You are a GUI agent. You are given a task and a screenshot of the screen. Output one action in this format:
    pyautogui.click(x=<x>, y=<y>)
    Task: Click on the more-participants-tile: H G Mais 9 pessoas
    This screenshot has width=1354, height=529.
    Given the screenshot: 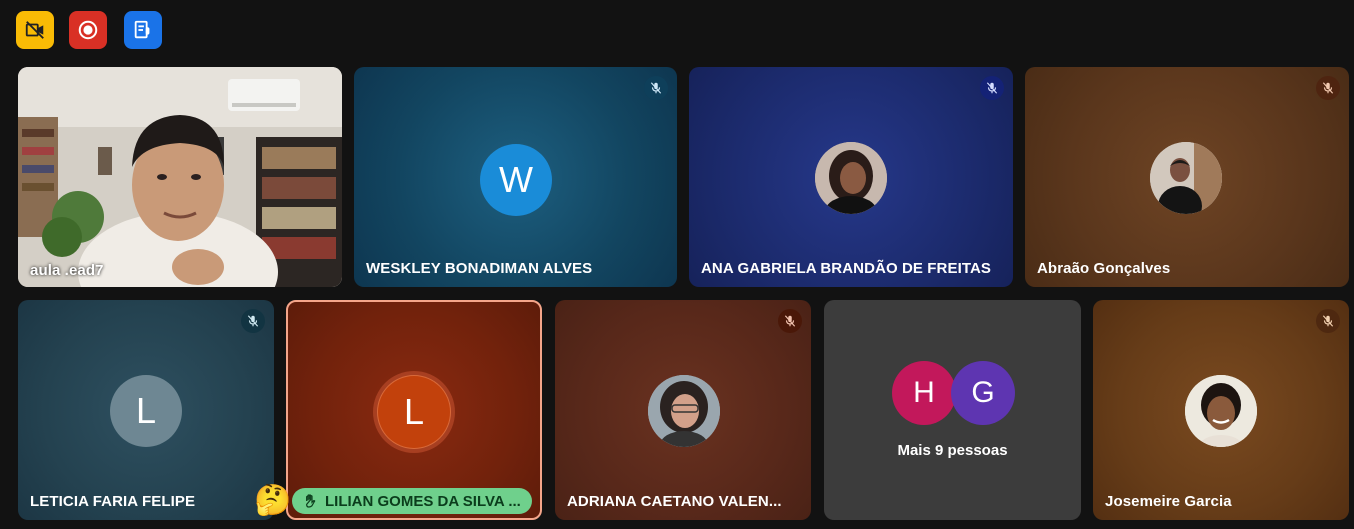 What is the action you would take?
    pyautogui.click(x=952, y=410)
    